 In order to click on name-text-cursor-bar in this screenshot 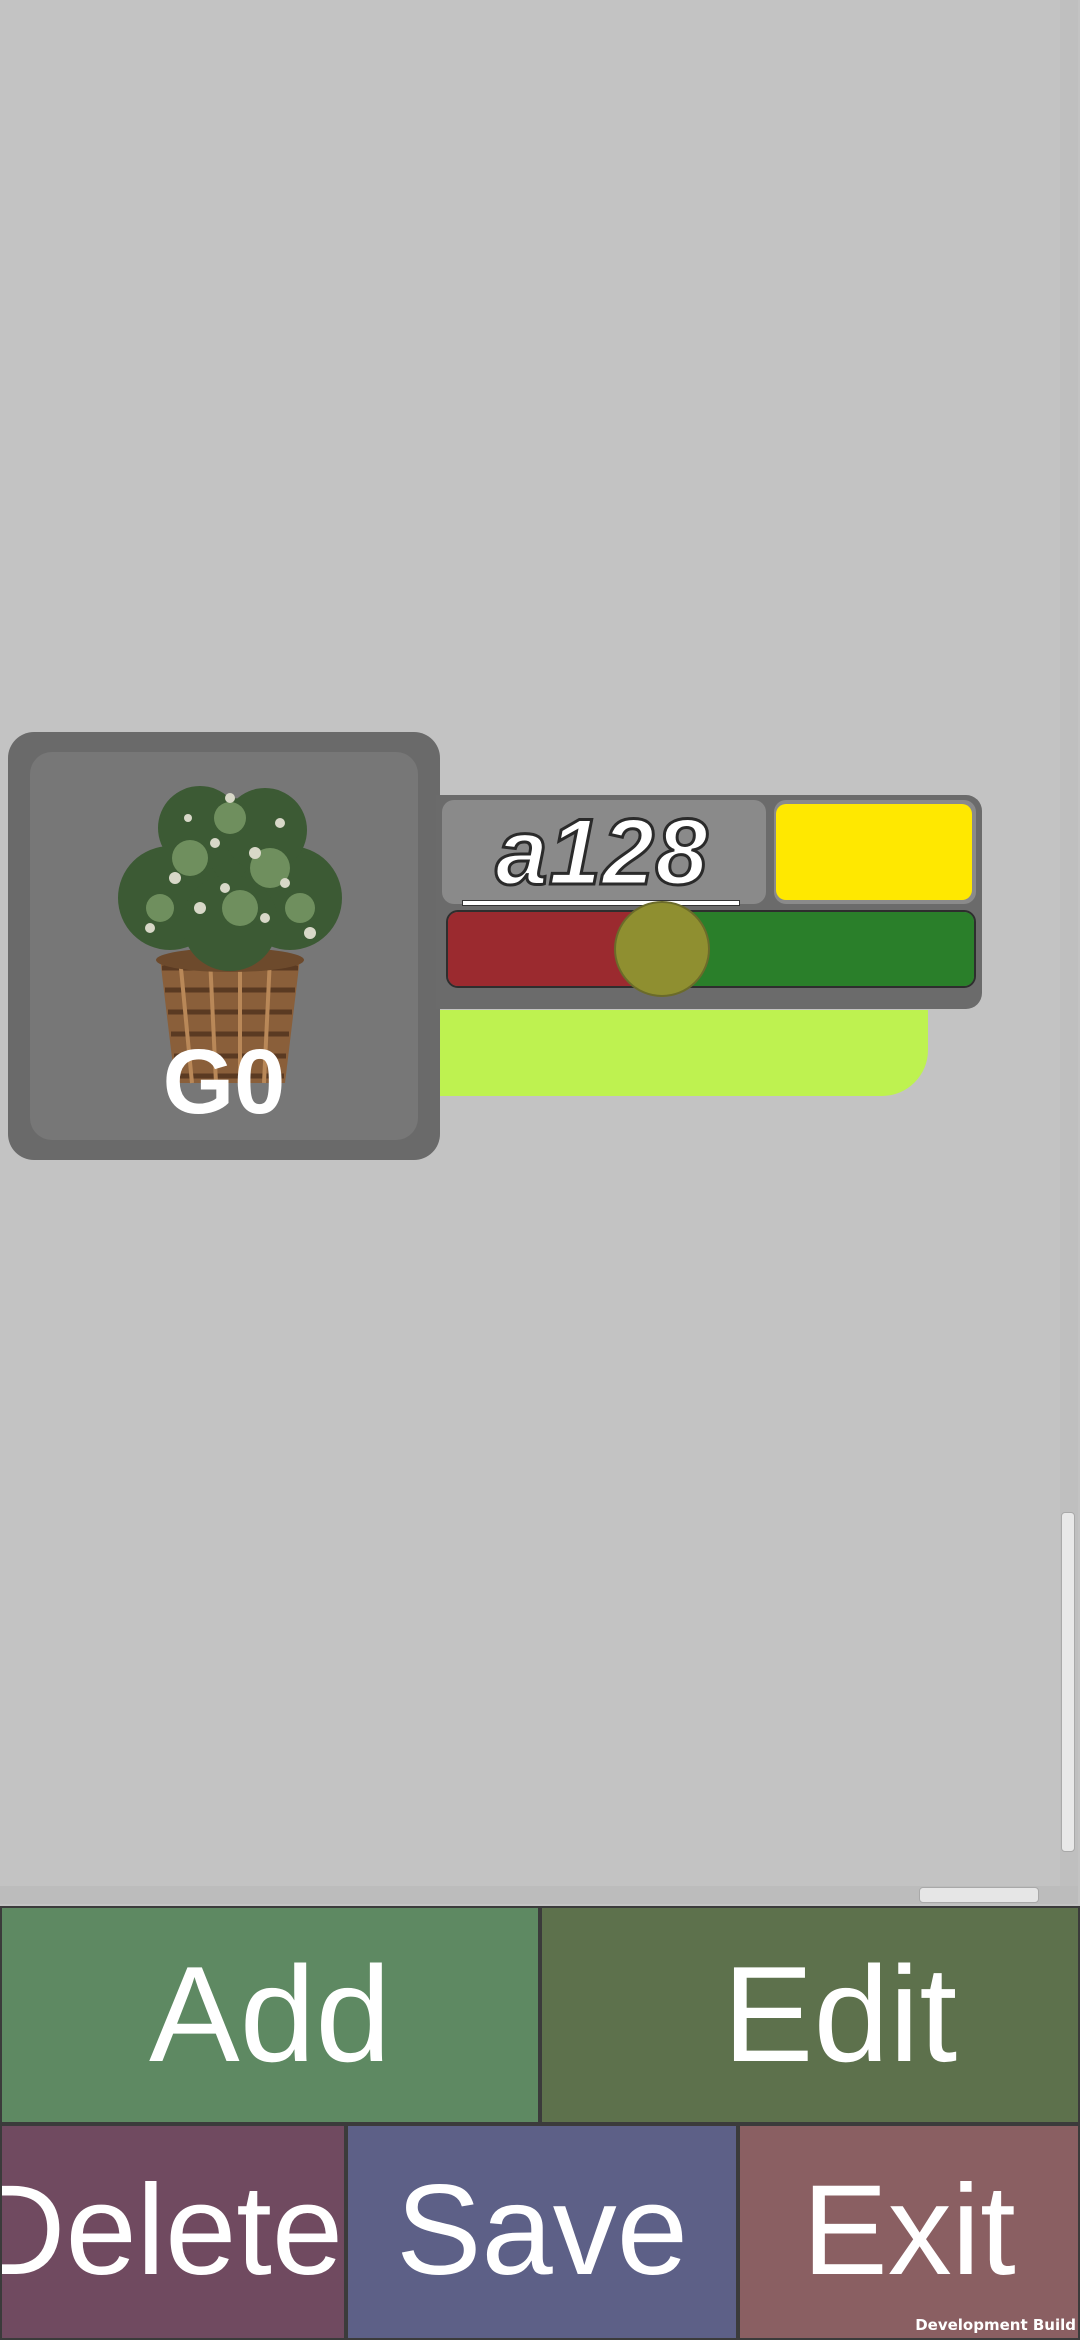, I will do `click(601, 903)`.